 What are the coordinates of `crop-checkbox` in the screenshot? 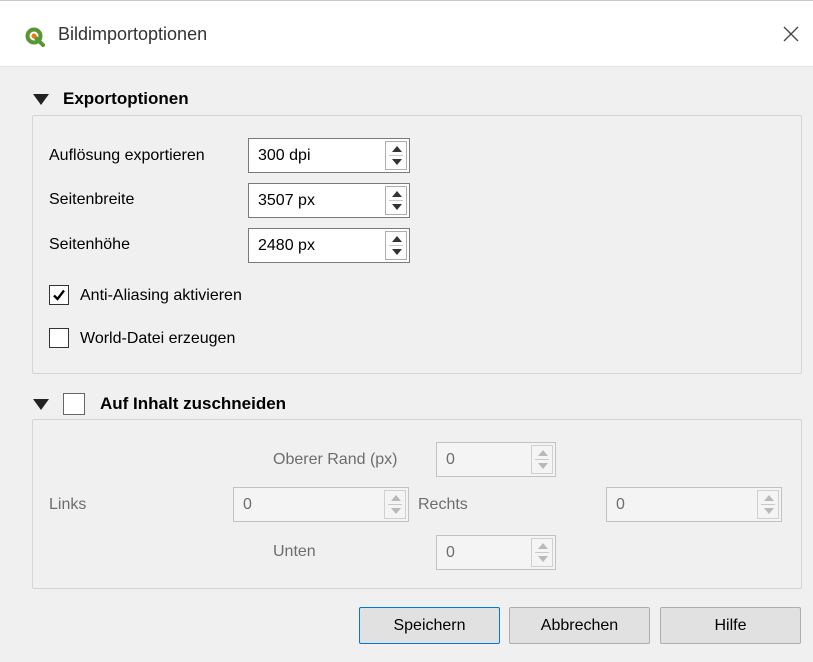 It's located at (74, 404).